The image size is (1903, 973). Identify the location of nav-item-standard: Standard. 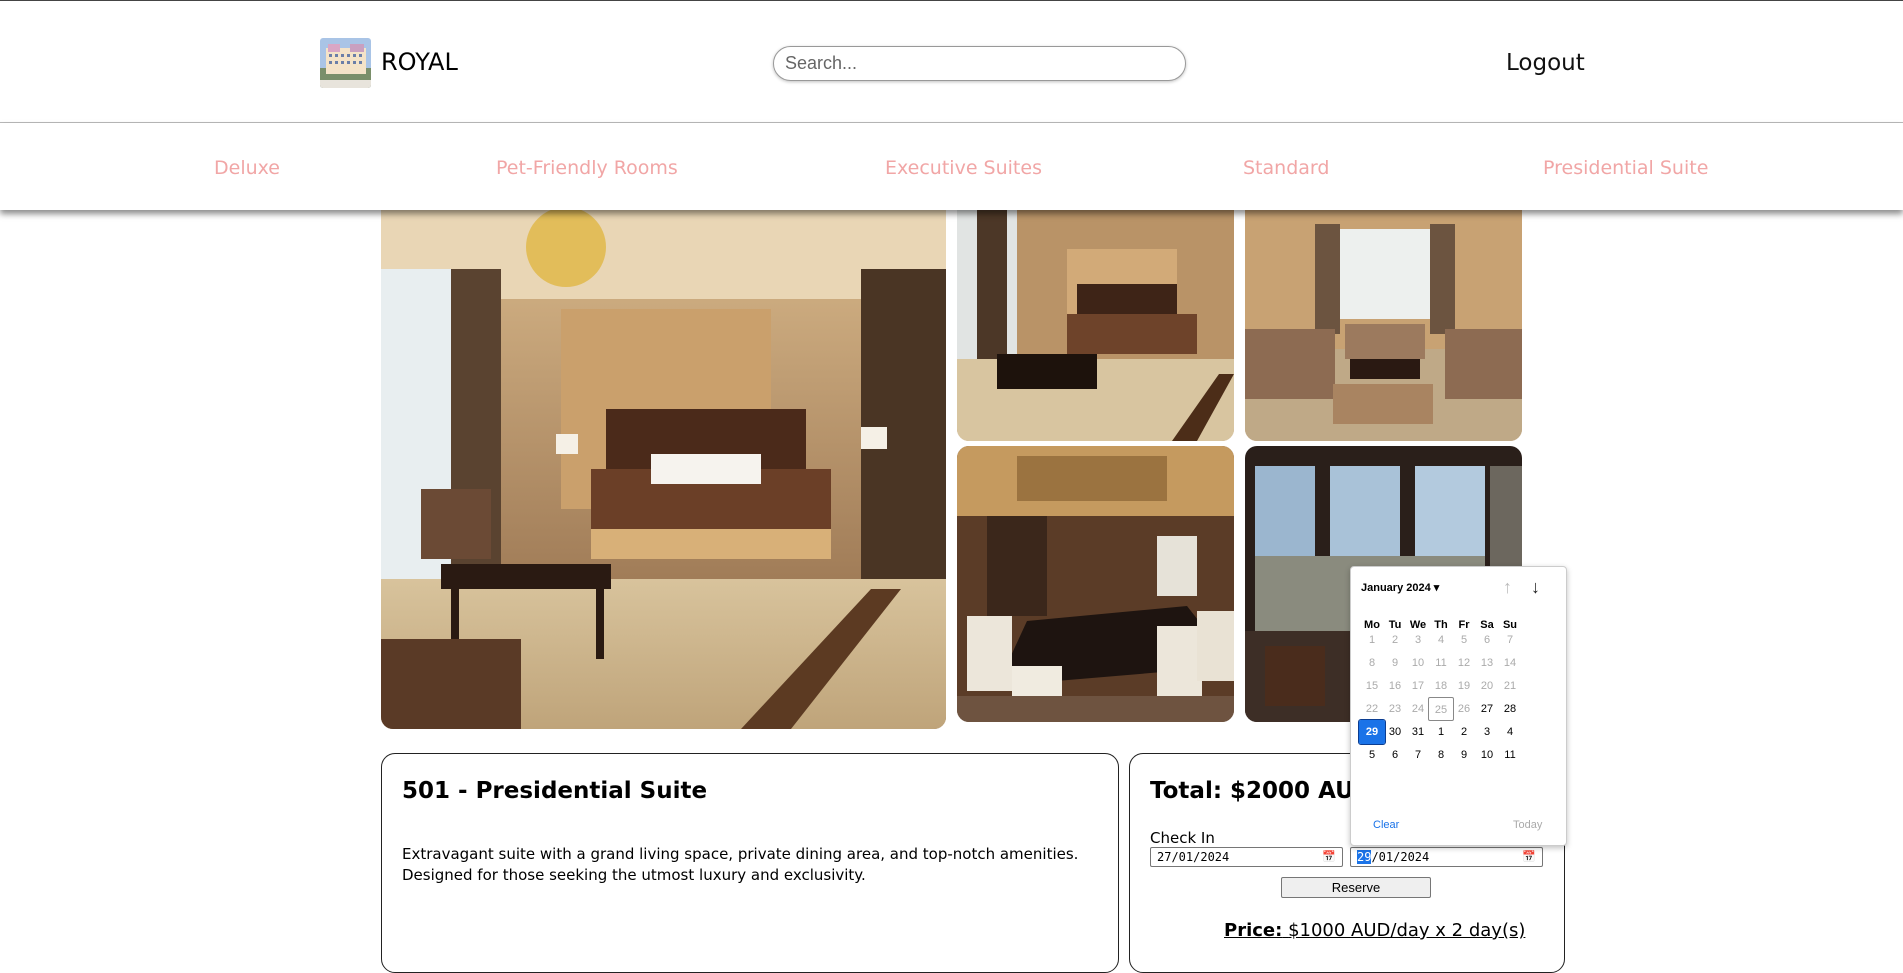
(1286, 168).